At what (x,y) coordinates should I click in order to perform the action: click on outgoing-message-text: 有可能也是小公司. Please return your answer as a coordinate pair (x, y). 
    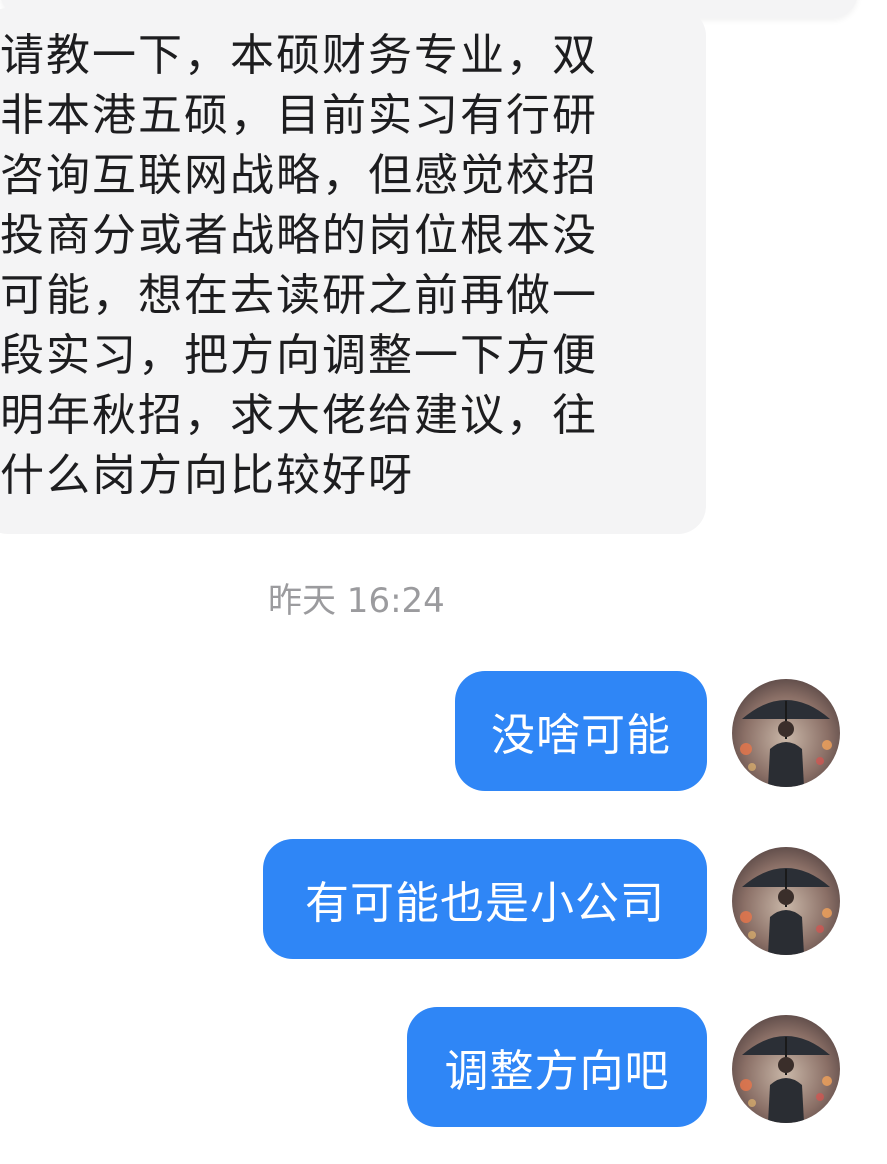
    Looking at the image, I should click on (485, 903).